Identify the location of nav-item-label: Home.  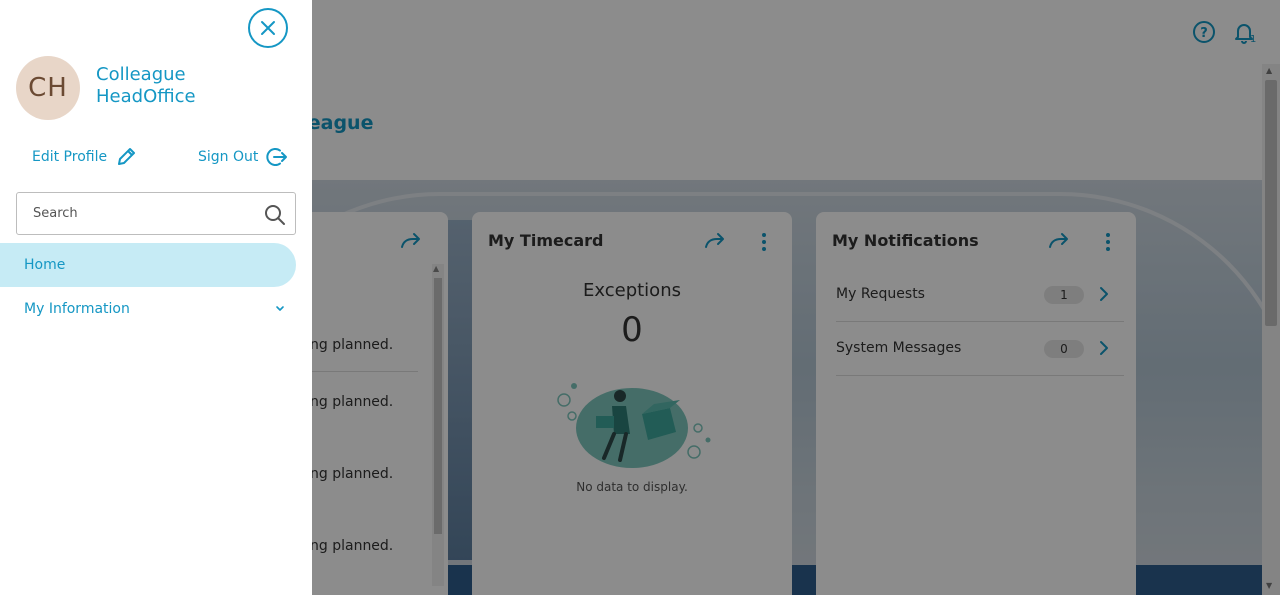
(45, 265).